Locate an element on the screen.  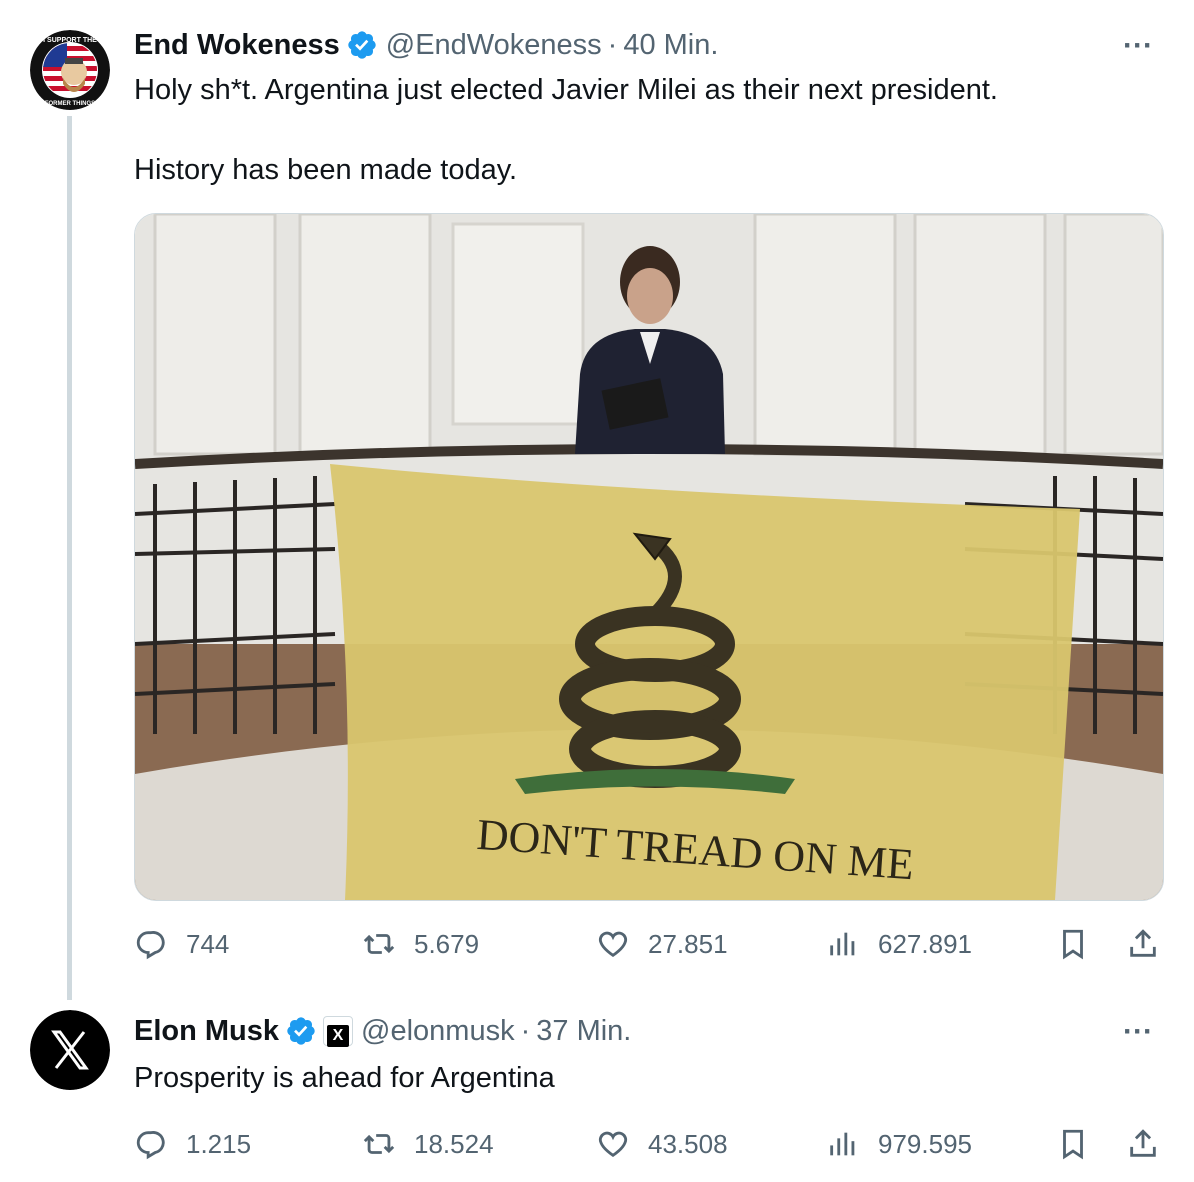
reply-count: 1.215 is located at coordinates (219, 1143).